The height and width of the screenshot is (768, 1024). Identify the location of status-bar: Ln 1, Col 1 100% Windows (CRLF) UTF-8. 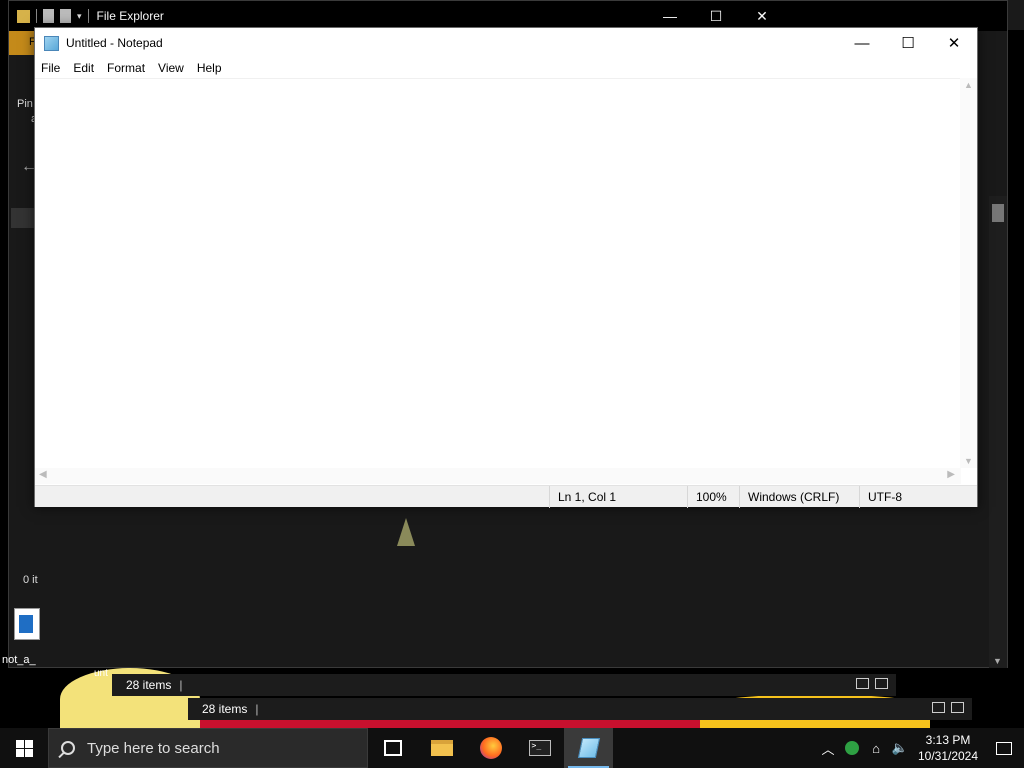
(506, 496).